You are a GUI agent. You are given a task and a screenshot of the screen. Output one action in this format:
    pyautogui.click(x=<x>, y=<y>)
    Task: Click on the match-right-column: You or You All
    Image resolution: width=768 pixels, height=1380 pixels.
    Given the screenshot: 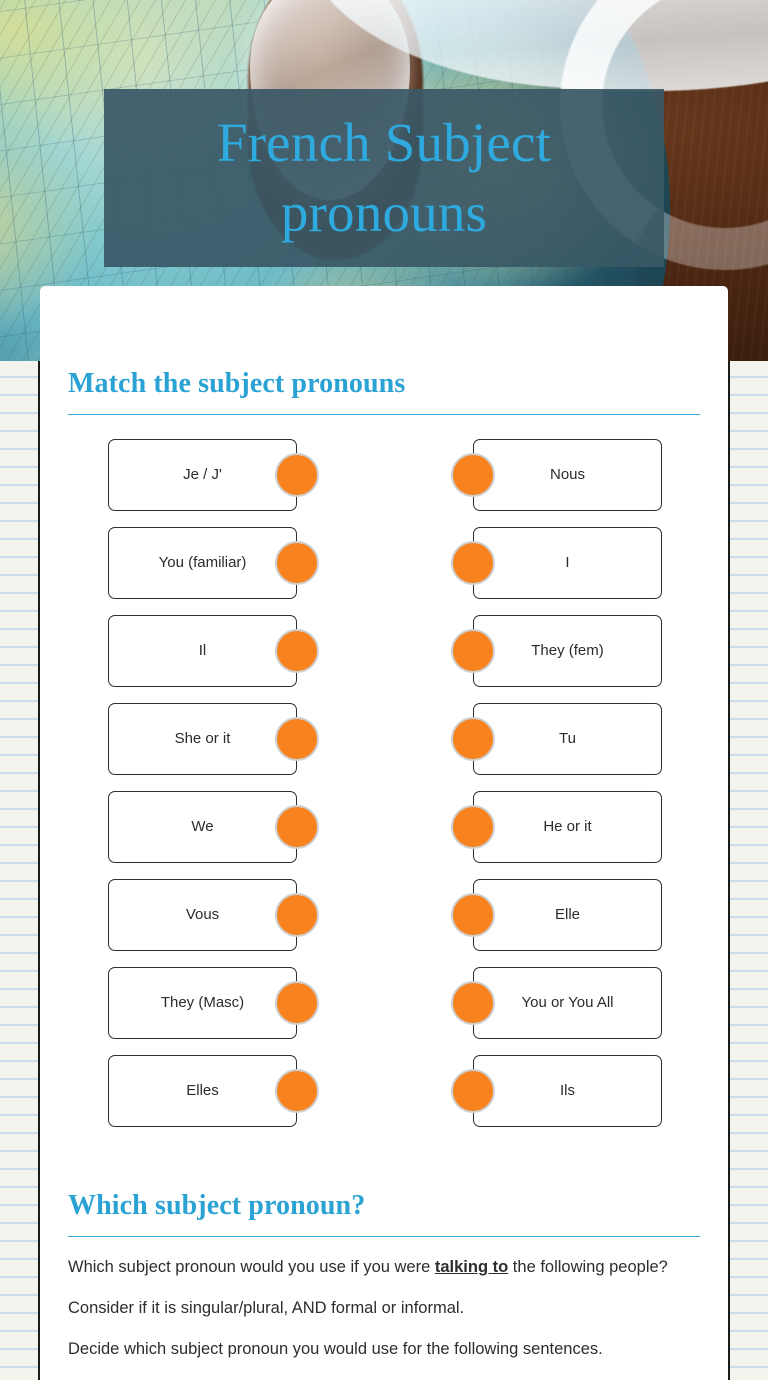 What is the action you would take?
    pyautogui.click(x=542, y=1003)
    